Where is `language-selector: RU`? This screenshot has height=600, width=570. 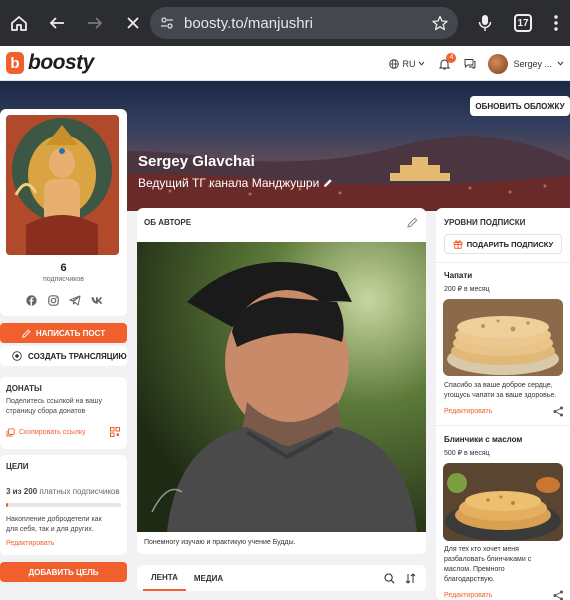 language-selector: RU is located at coordinates (407, 64).